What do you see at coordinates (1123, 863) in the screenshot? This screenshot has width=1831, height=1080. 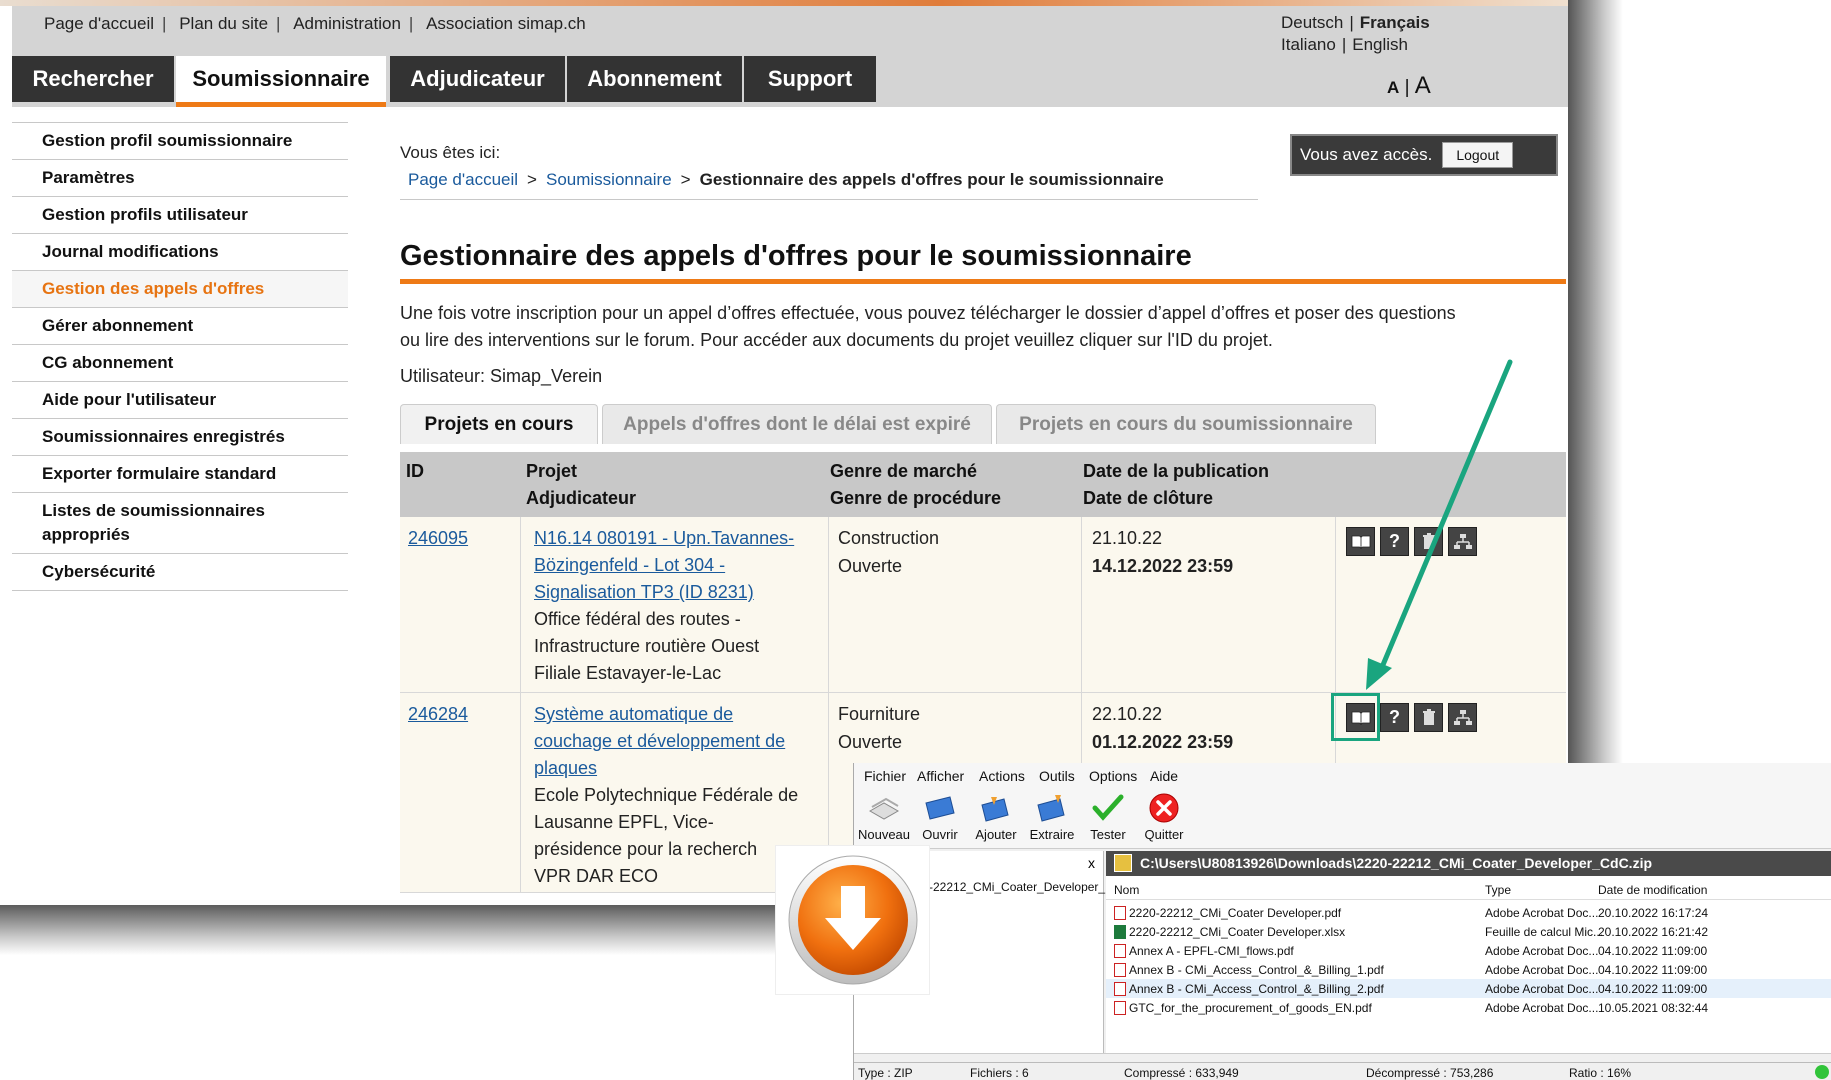 I see `folder-up-icon` at bounding box center [1123, 863].